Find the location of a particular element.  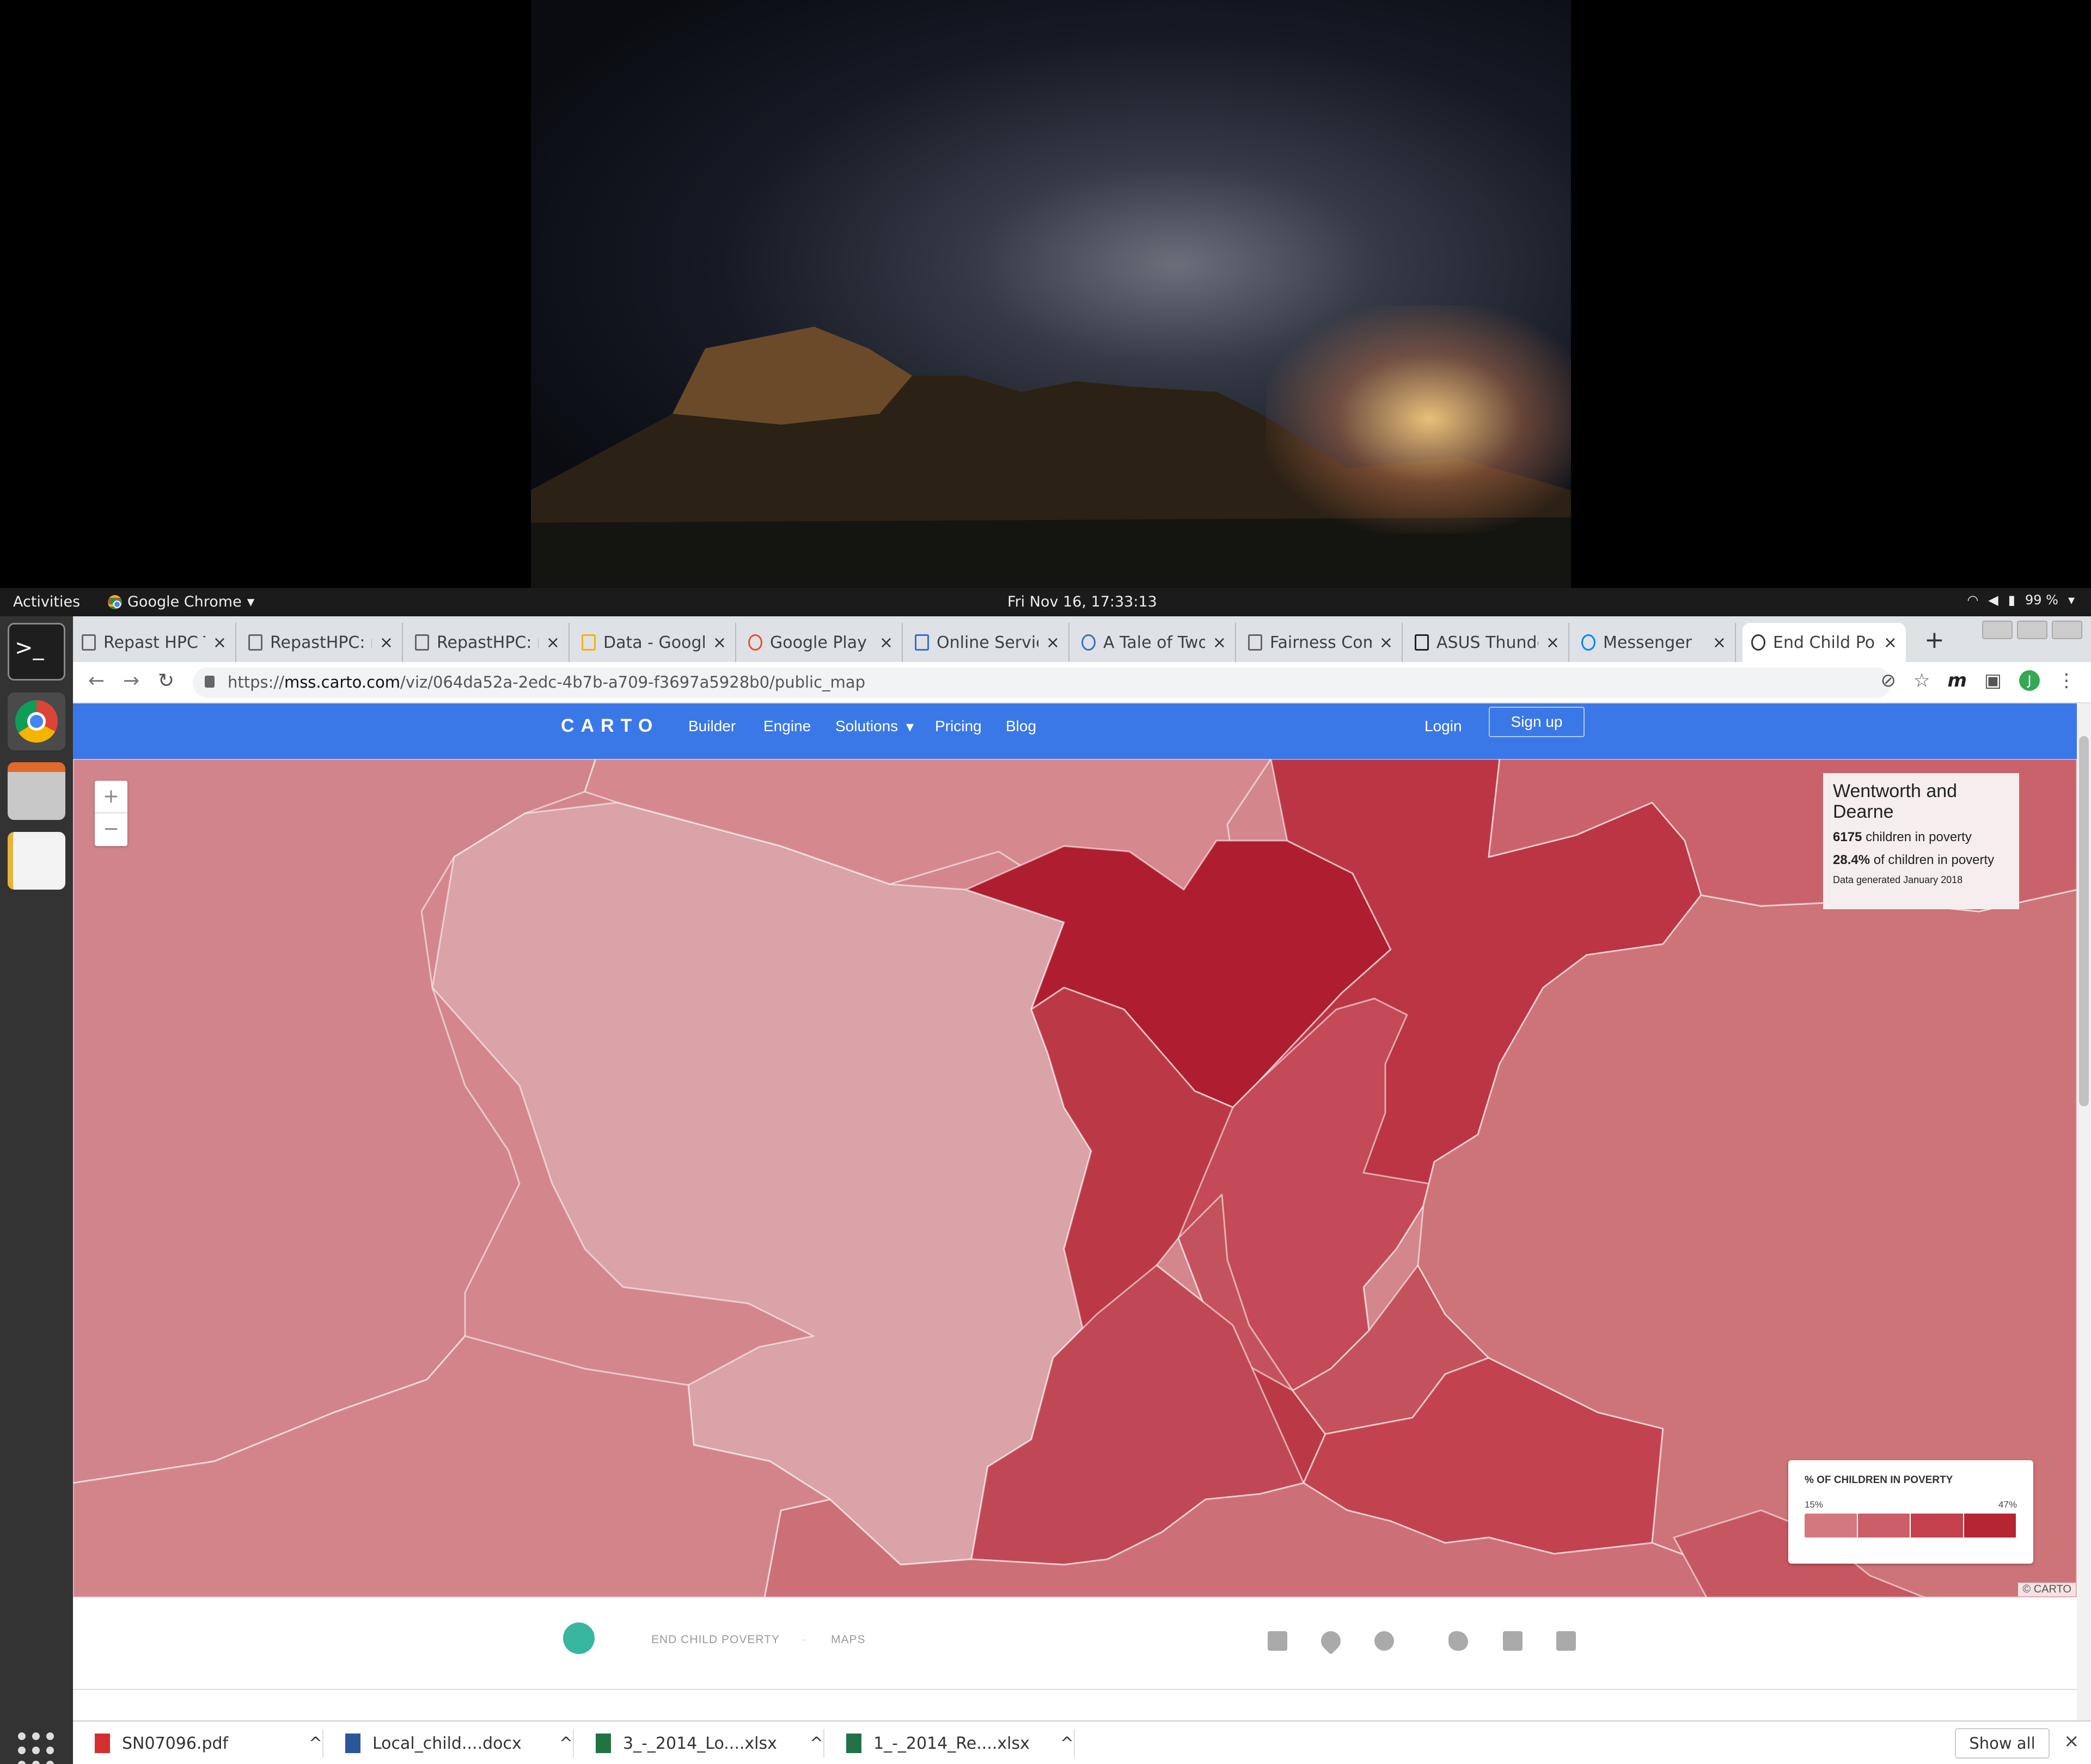

page-scrollbar is located at coordinates (2084, 1211).